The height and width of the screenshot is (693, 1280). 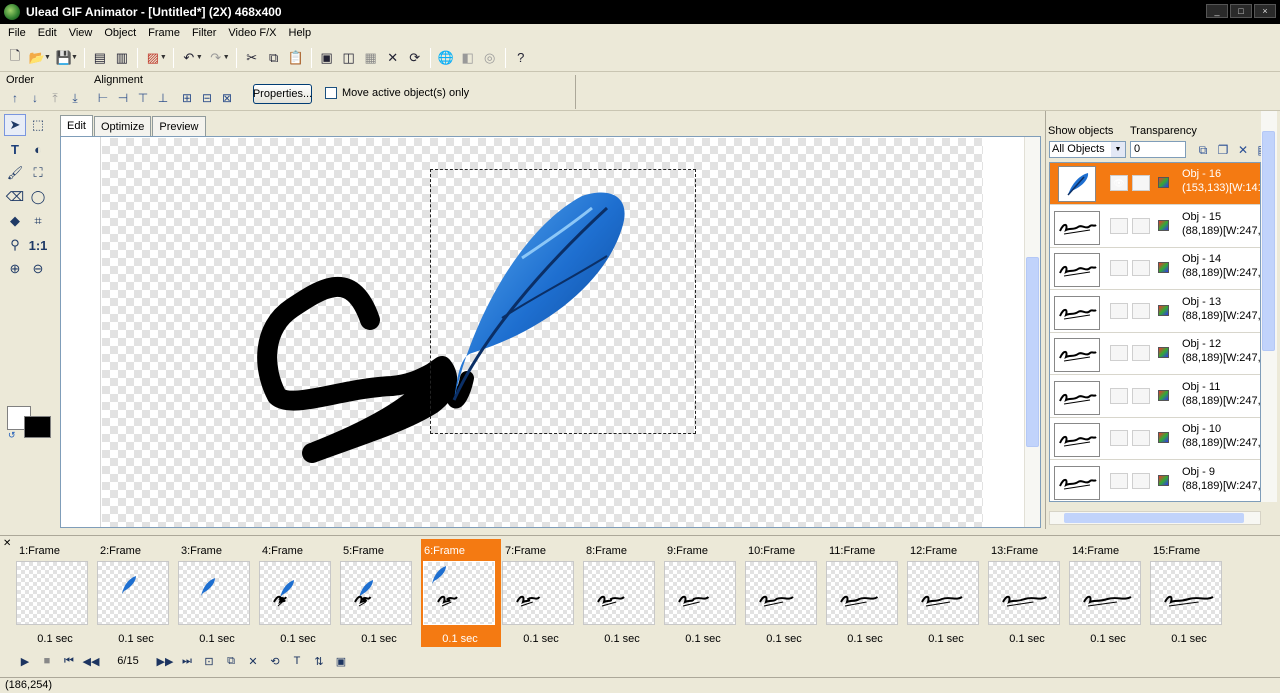 What do you see at coordinates (7, 543) in the screenshot?
I see `frame-panel-close-icon: ✕` at bounding box center [7, 543].